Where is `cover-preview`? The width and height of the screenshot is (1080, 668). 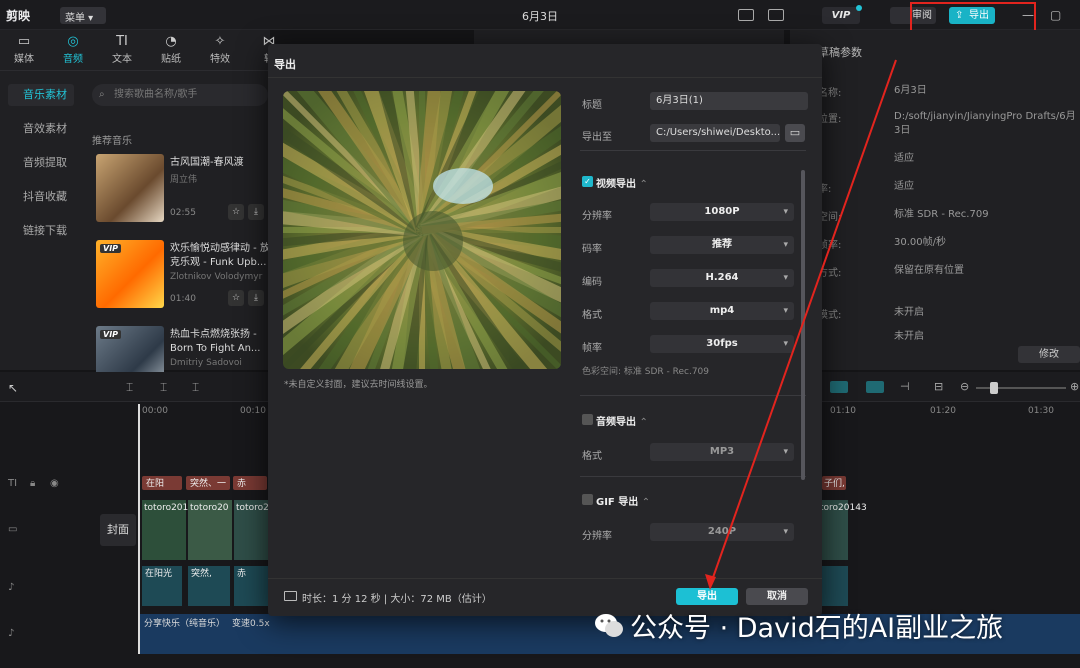 cover-preview is located at coordinates (422, 230).